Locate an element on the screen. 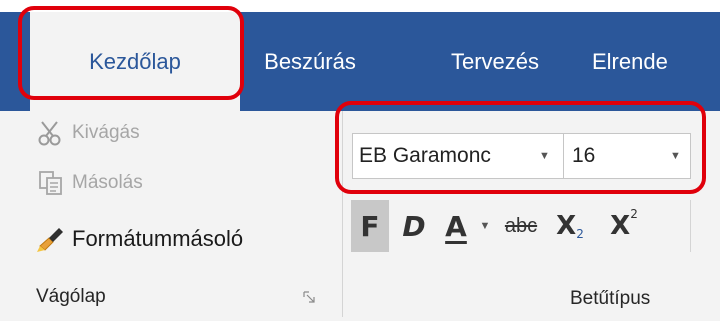 The image size is (720, 321). copy-icon is located at coordinates (51, 183).